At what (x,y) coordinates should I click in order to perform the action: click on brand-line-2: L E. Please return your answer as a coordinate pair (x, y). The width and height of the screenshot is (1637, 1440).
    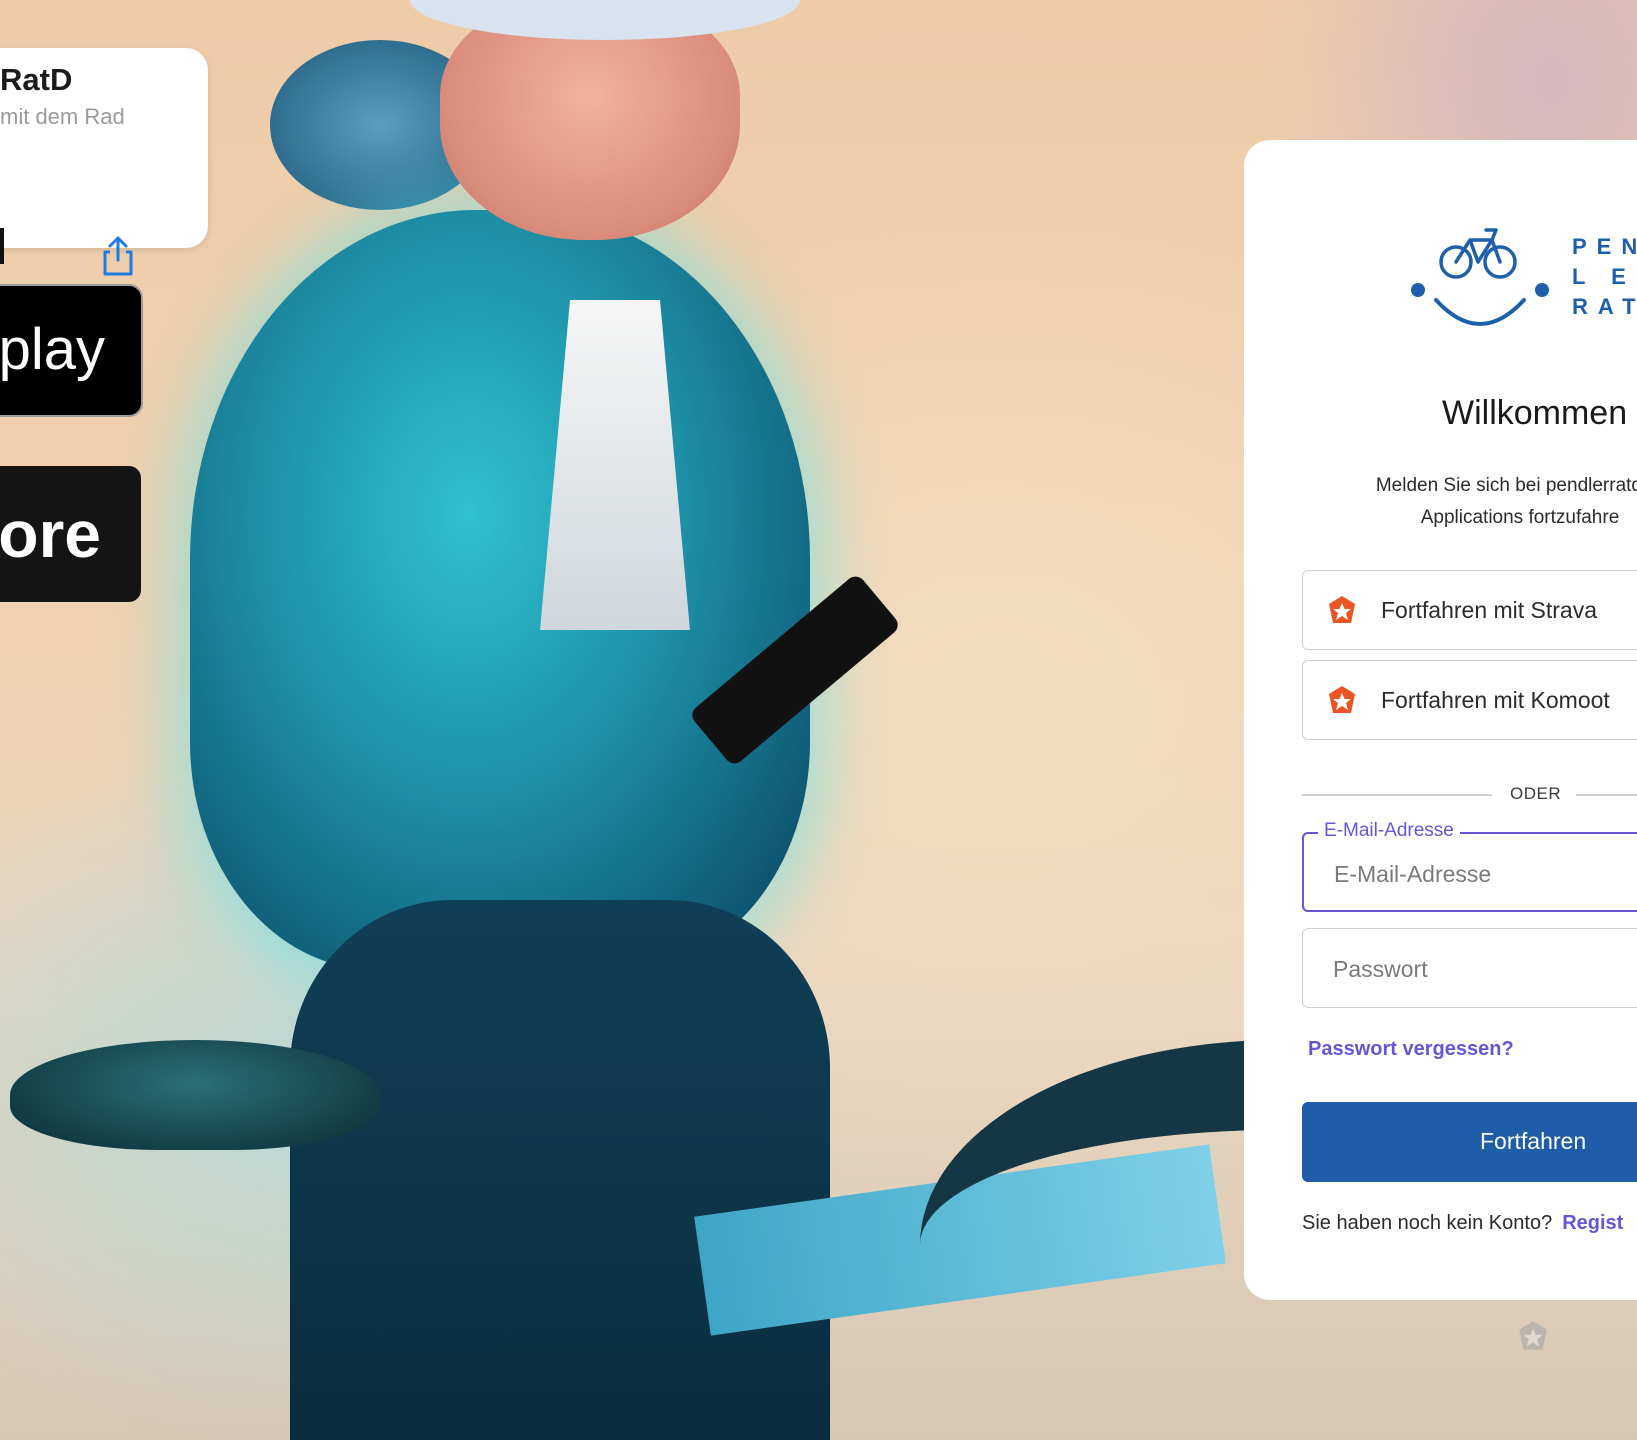
    Looking at the image, I should click on (1604, 276).